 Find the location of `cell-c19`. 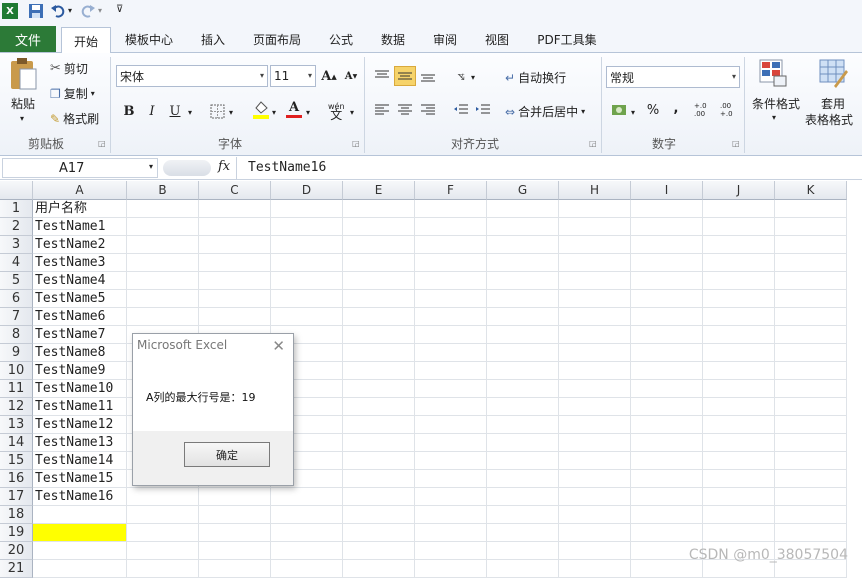

cell-c19 is located at coordinates (235, 533).